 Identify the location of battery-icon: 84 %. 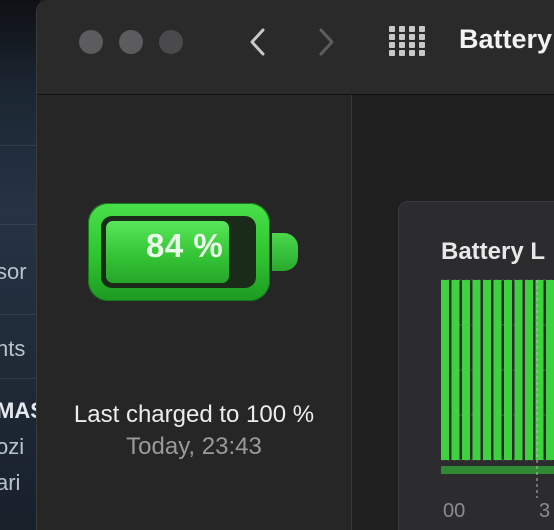
(193, 252).